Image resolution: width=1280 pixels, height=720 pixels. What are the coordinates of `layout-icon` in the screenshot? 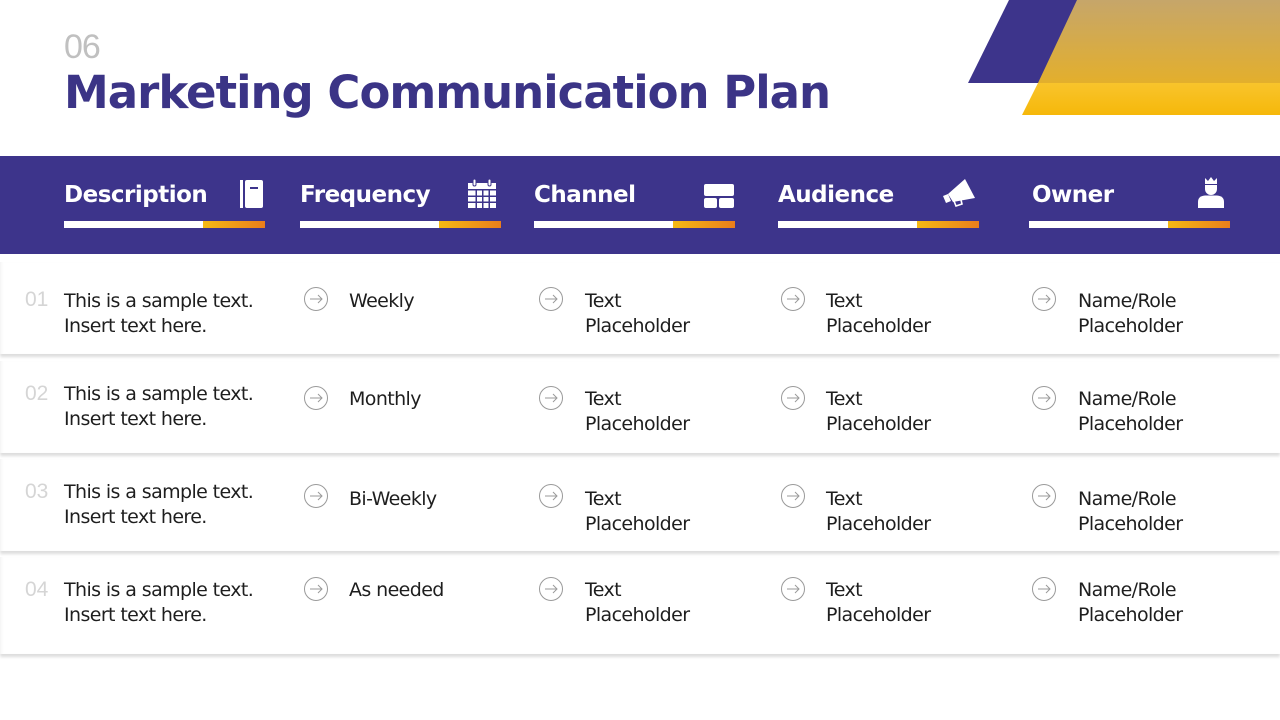 It's located at (719, 196).